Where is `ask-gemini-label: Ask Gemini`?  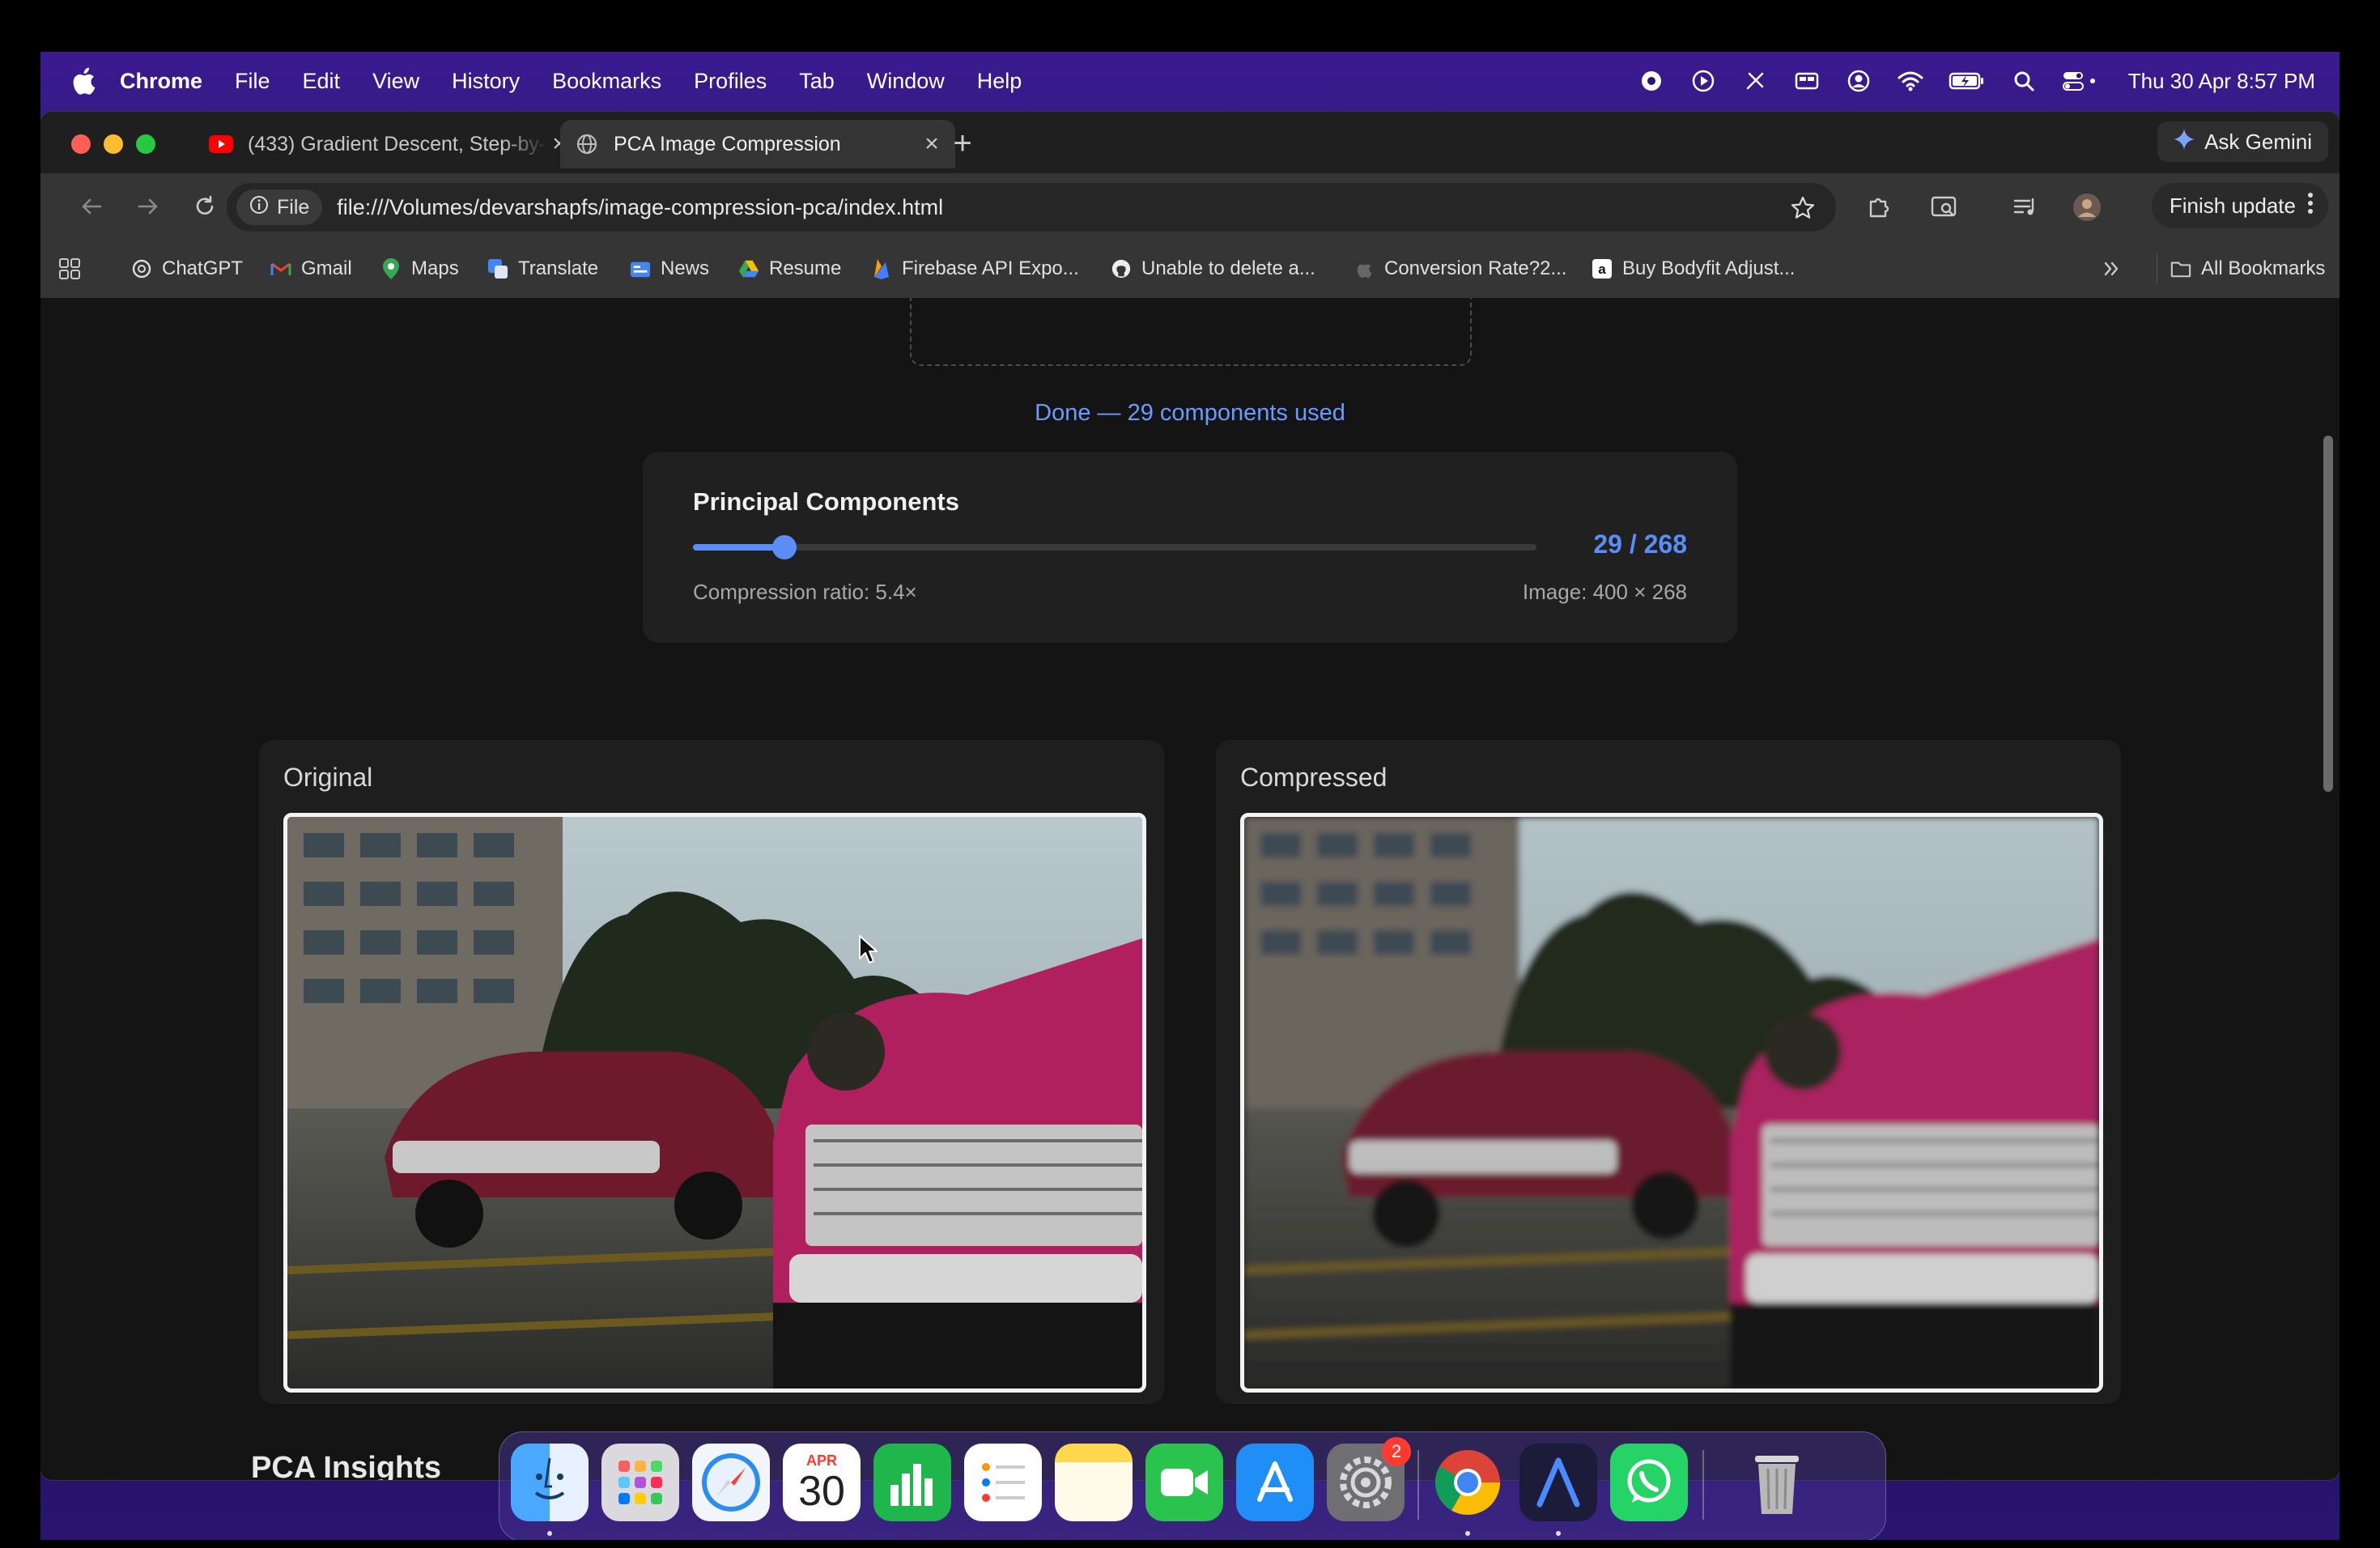 ask-gemini-label: Ask Gemini is located at coordinates (2258, 141).